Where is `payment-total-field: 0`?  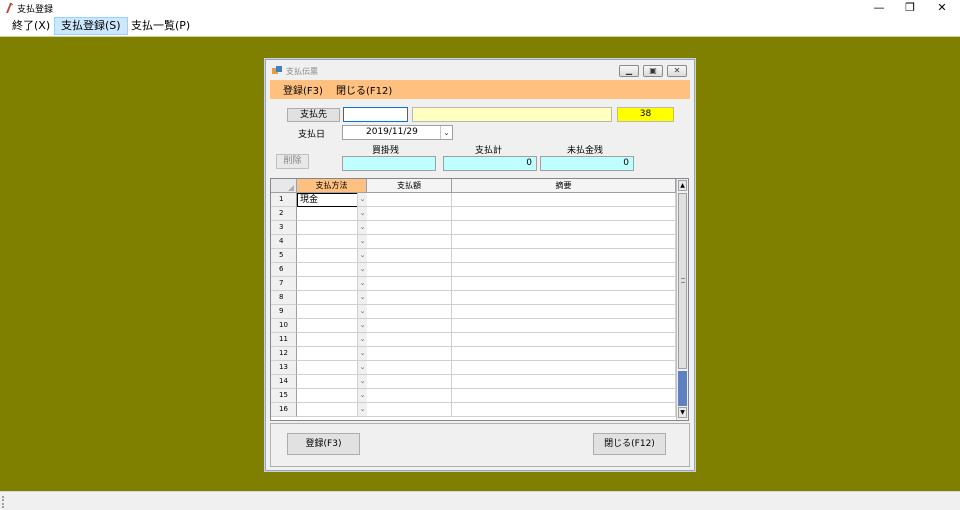 payment-total-field: 0 is located at coordinates (490, 163).